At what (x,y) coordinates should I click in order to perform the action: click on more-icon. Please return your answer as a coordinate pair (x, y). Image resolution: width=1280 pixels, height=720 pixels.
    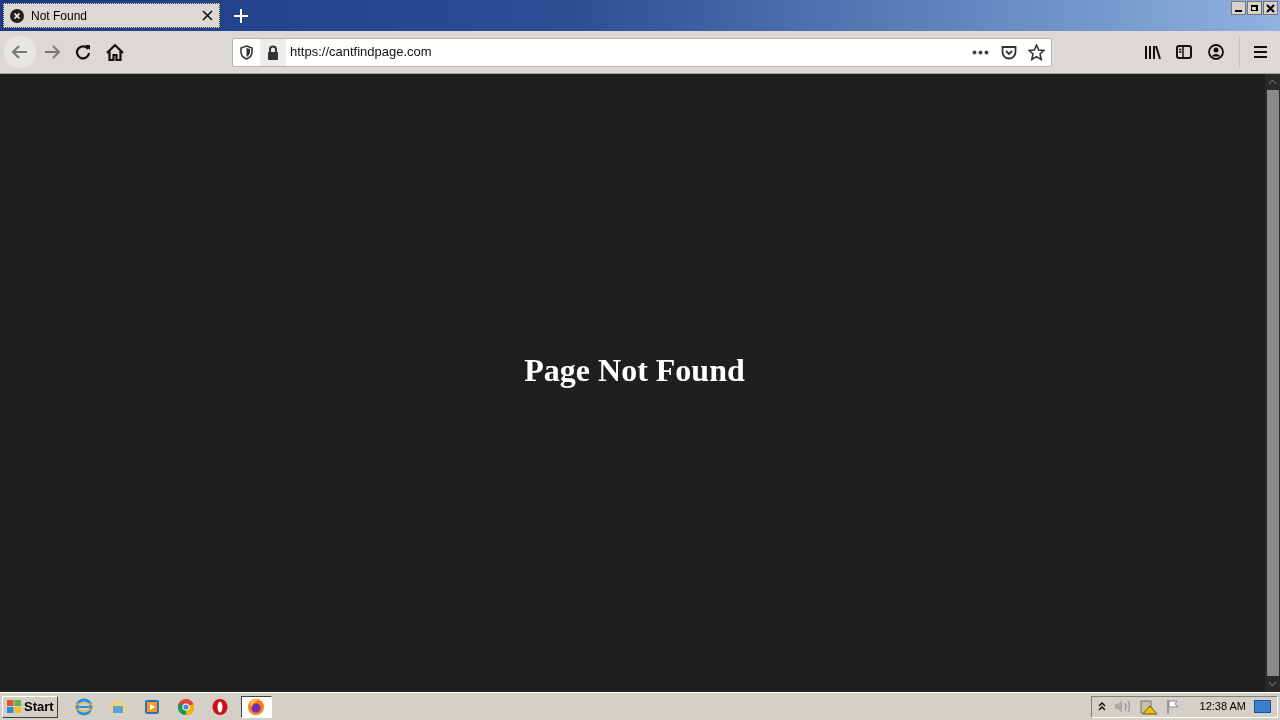
    Looking at the image, I should click on (980, 52).